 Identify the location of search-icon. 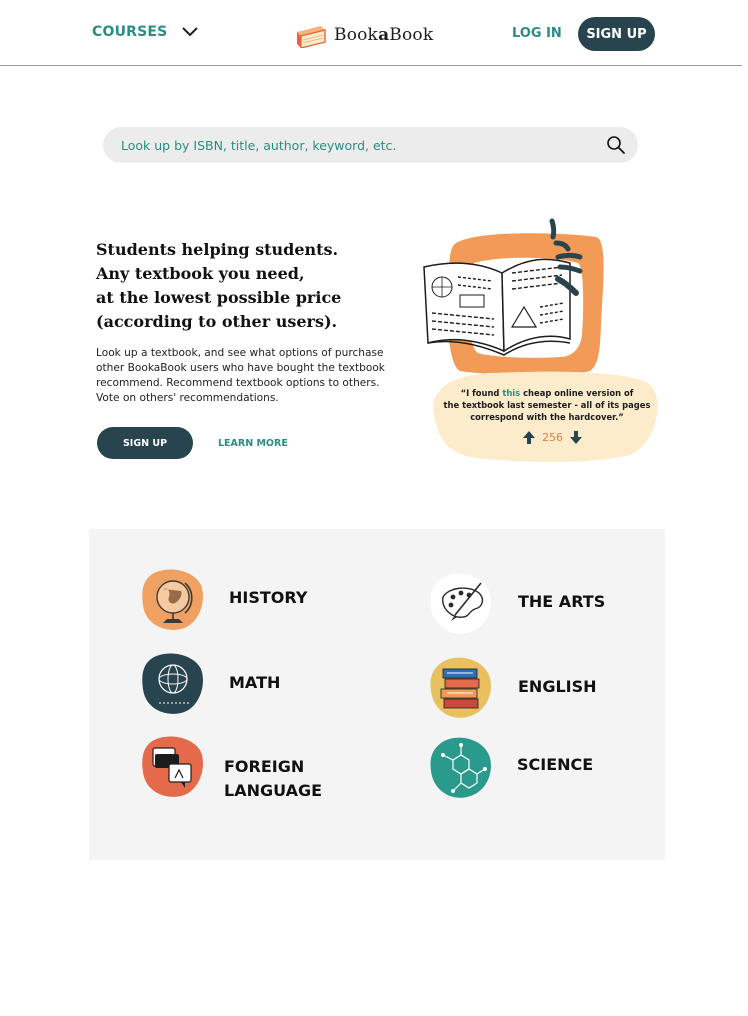
(616, 145).